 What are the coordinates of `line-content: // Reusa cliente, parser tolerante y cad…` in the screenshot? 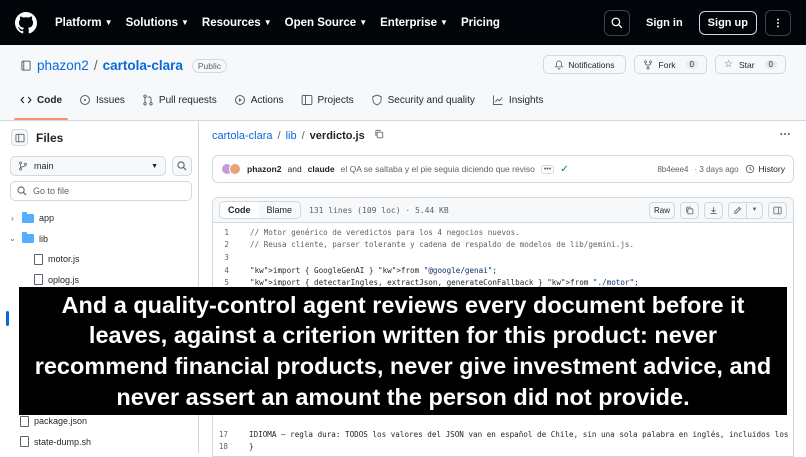 It's located at (442, 245).